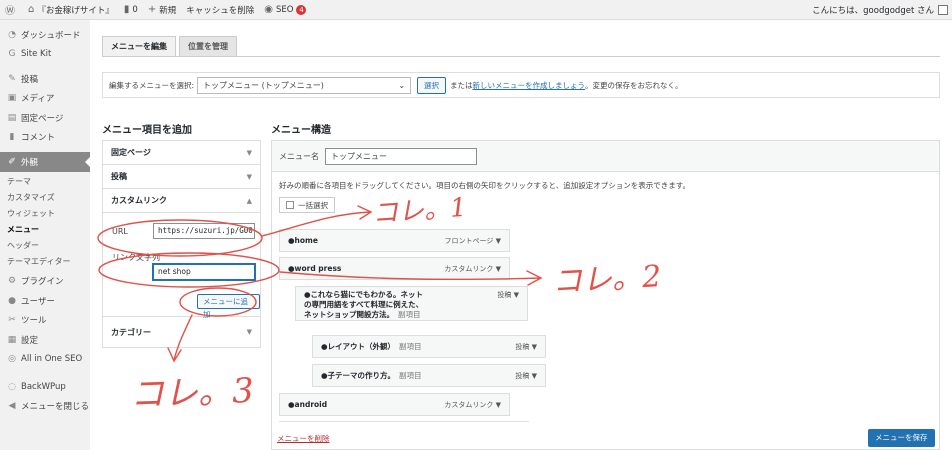 The image size is (952, 450). What do you see at coordinates (38, 301) in the screenshot?
I see `sidebar-item-label: ユーザー` at bounding box center [38, 301].